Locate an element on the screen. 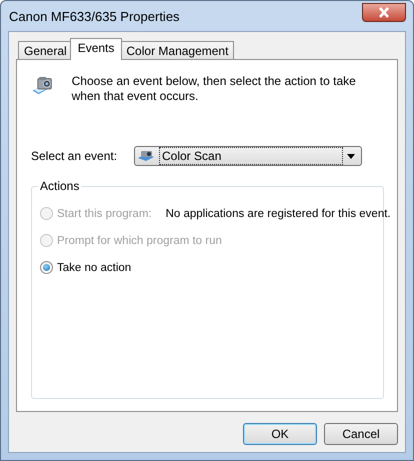 The width and height of the screenshot is (414, 461). tab: Events is located at coordinates (96, 49).